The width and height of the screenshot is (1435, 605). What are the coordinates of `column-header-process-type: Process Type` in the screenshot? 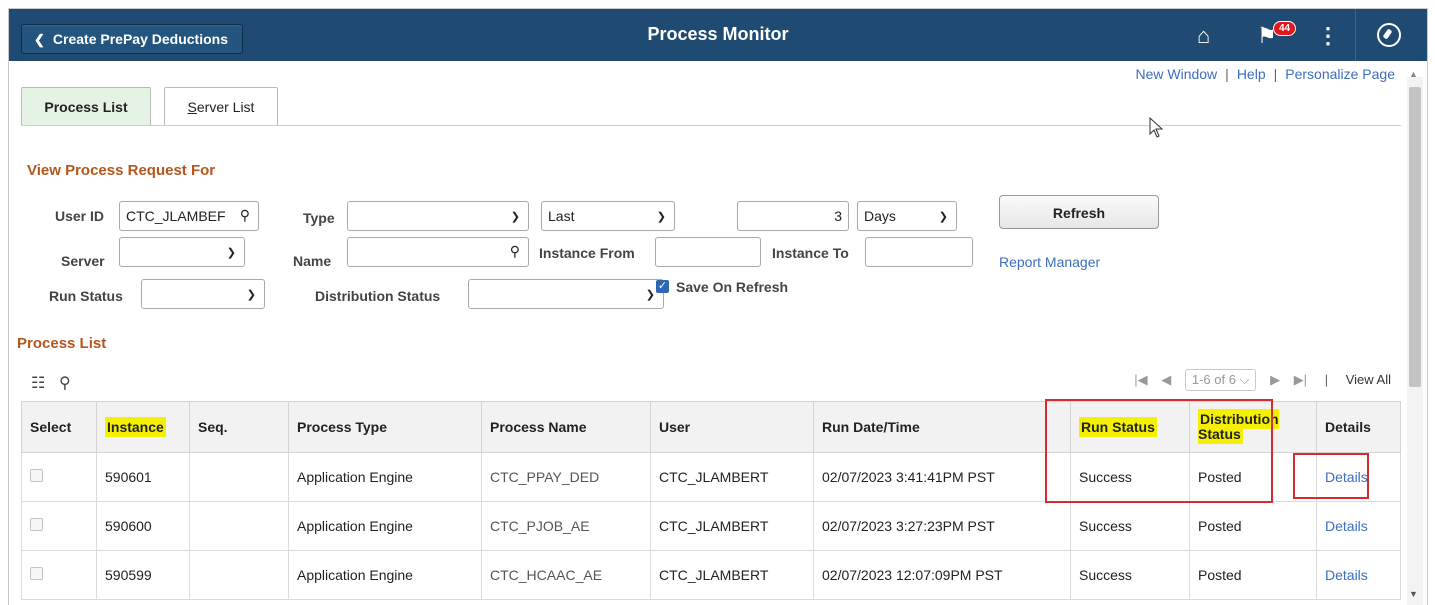 It's located at (385, 427).